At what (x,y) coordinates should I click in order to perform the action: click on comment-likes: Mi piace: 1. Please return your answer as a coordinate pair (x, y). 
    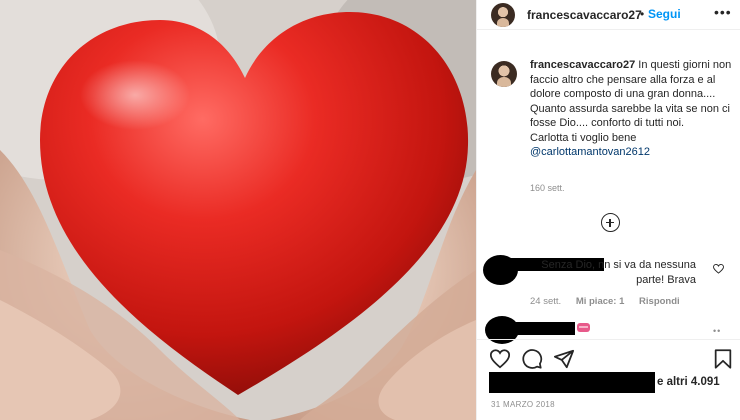
    Looking at the image, I should click on (600, 301).